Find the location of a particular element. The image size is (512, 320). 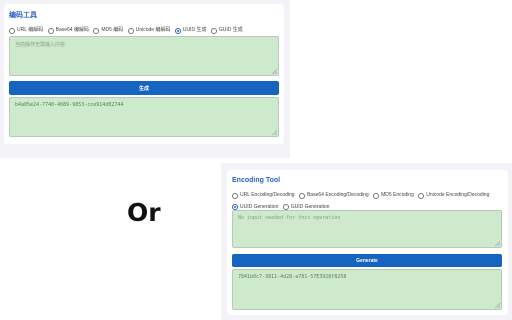

or-divider-text: Or is located at coordinates (144, 212).